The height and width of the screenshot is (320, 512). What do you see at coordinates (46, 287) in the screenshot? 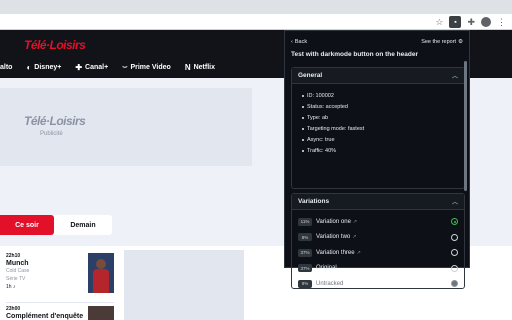
I see `program-duration: 1h ♪` at bounding box center [46, 287].